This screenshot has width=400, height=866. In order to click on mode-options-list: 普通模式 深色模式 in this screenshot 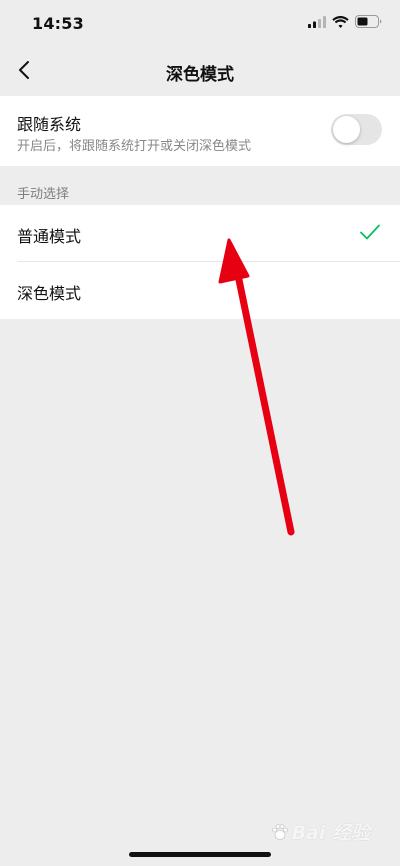, I will do `click(200, 262)`.